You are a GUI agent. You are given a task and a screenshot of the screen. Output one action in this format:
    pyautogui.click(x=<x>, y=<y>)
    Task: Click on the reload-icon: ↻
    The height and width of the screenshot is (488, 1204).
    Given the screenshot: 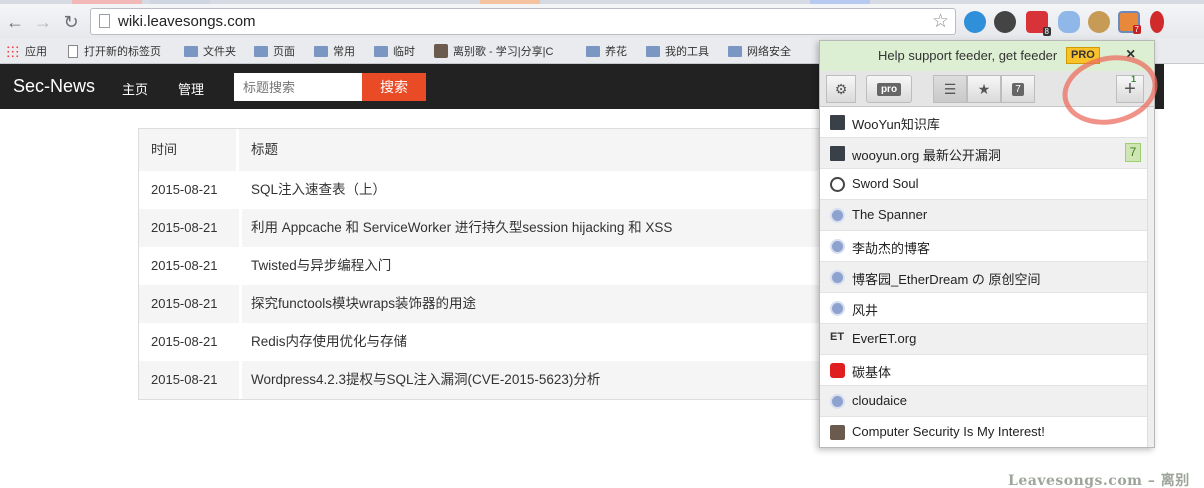 What is the action you would take?
    pyautogui.click(x=71, y=22)
    